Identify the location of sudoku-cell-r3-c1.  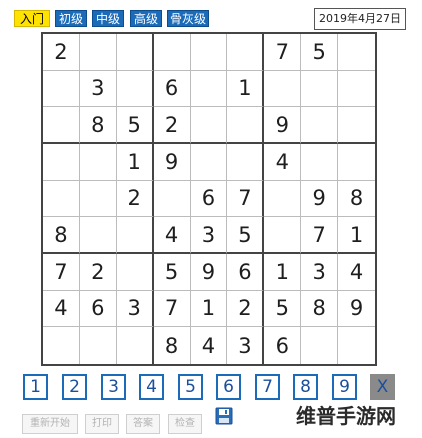
(61, 125).